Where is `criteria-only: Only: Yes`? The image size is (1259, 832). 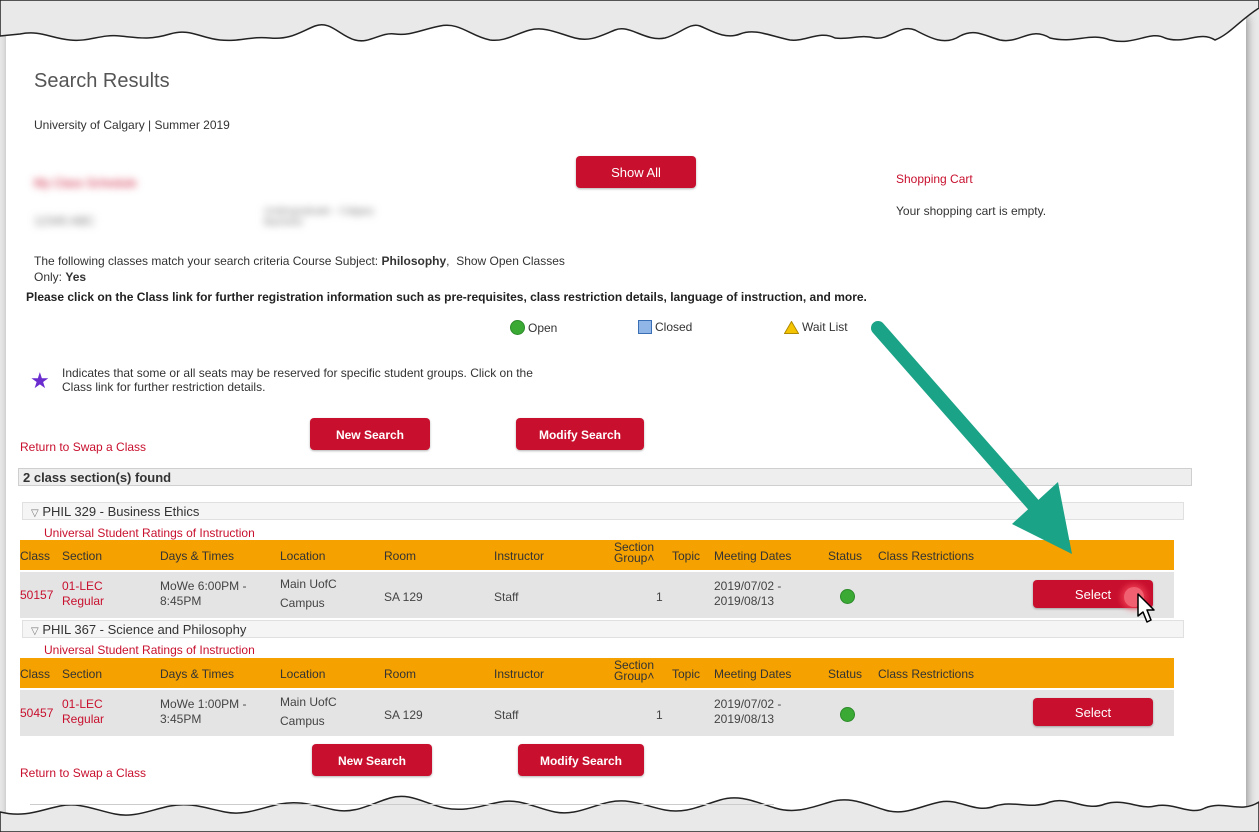
criteria-only: Only: Yes is located at coordinates (60, 277).